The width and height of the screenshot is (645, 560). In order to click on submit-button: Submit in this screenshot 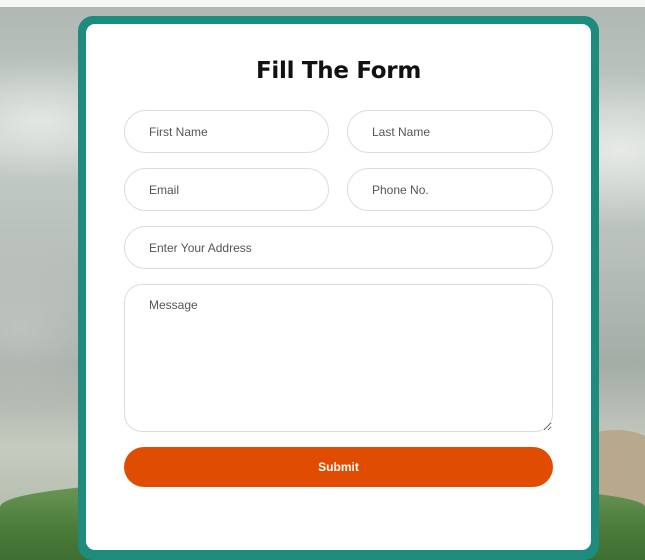, I will do `click(338, 467)`.